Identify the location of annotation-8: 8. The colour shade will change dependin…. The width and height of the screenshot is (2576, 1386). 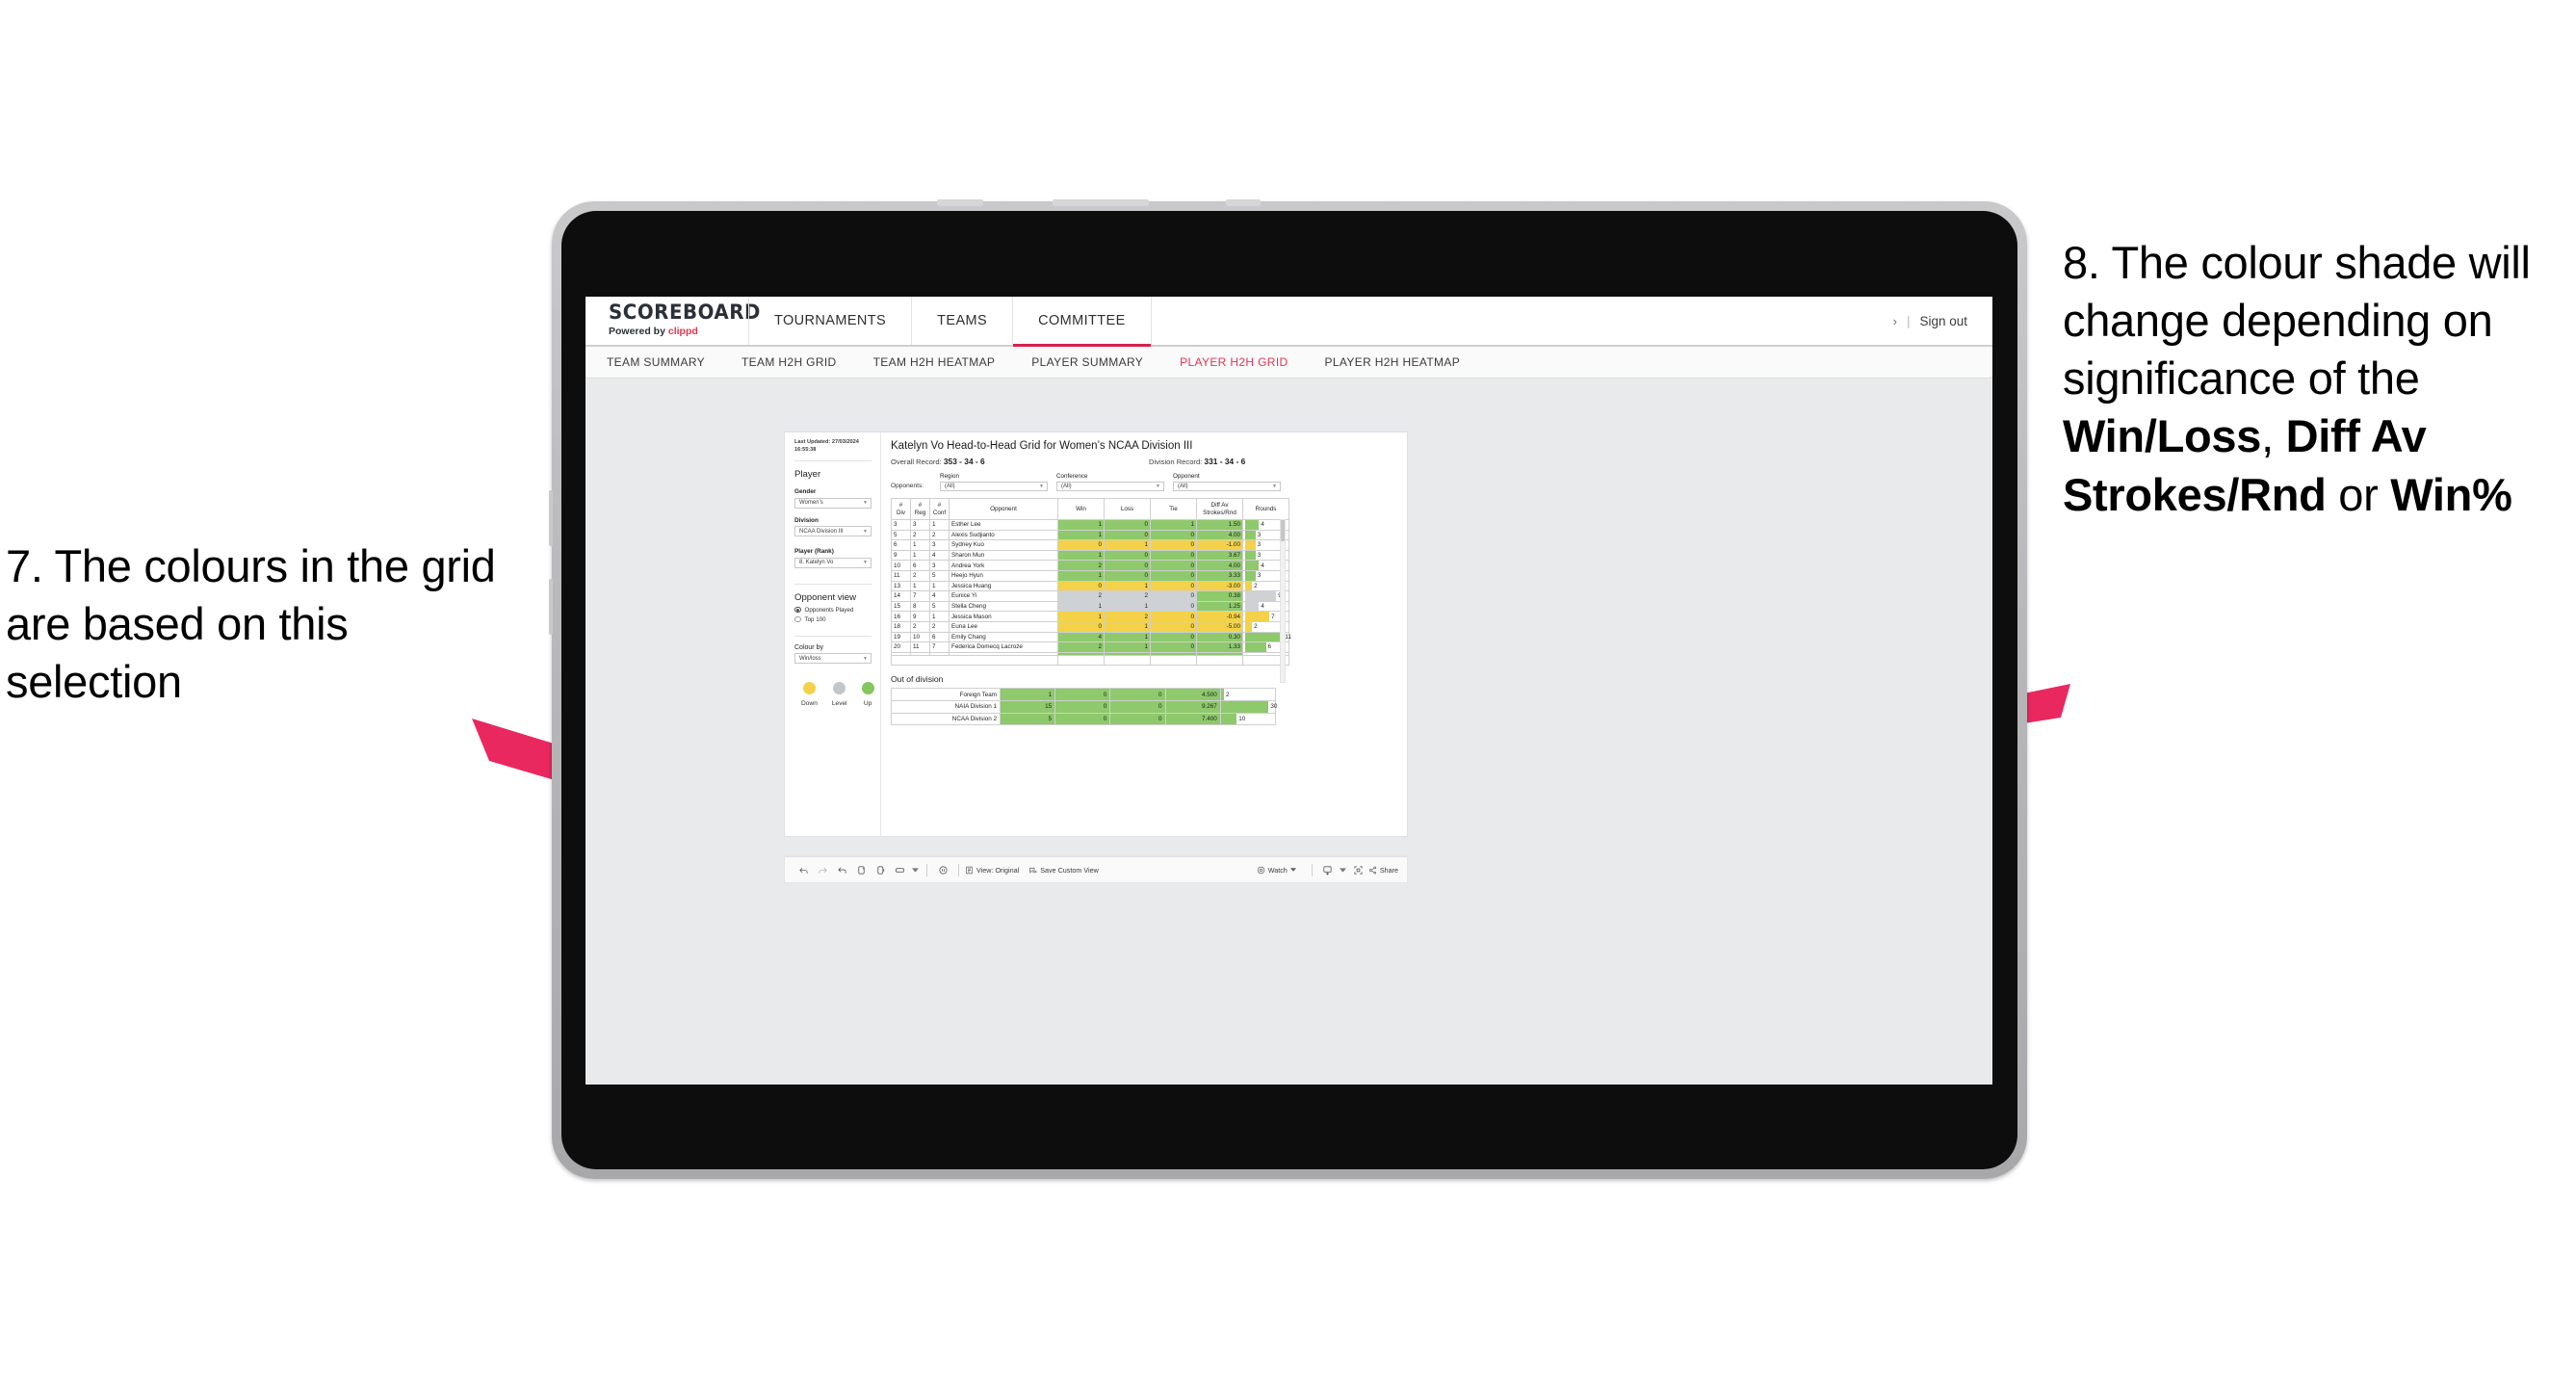
(2318, 379).